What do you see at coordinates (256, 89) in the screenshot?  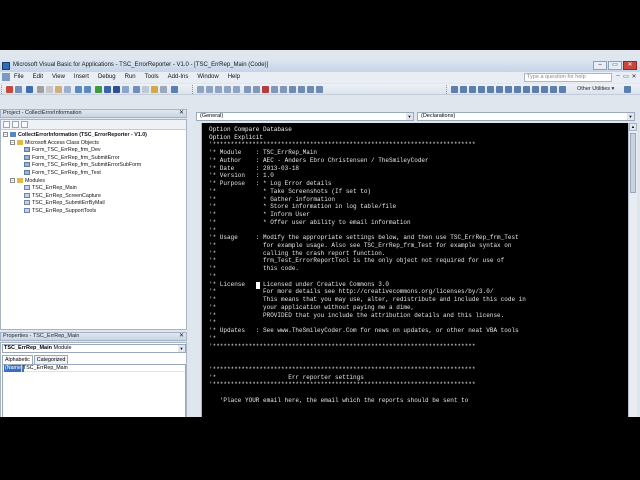 I see `outdent-icon` at bounding box center [256, 89].